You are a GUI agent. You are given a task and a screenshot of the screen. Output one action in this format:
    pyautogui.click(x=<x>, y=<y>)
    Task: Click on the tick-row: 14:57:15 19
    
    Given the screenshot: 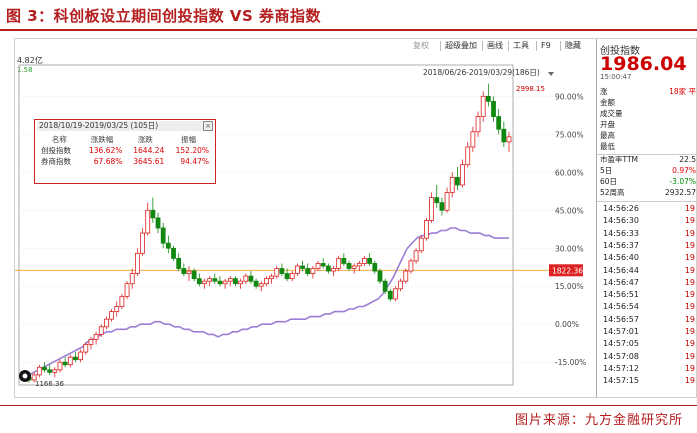 What is the action you would take?
    pyautogui.click(x=649, y=381)
    